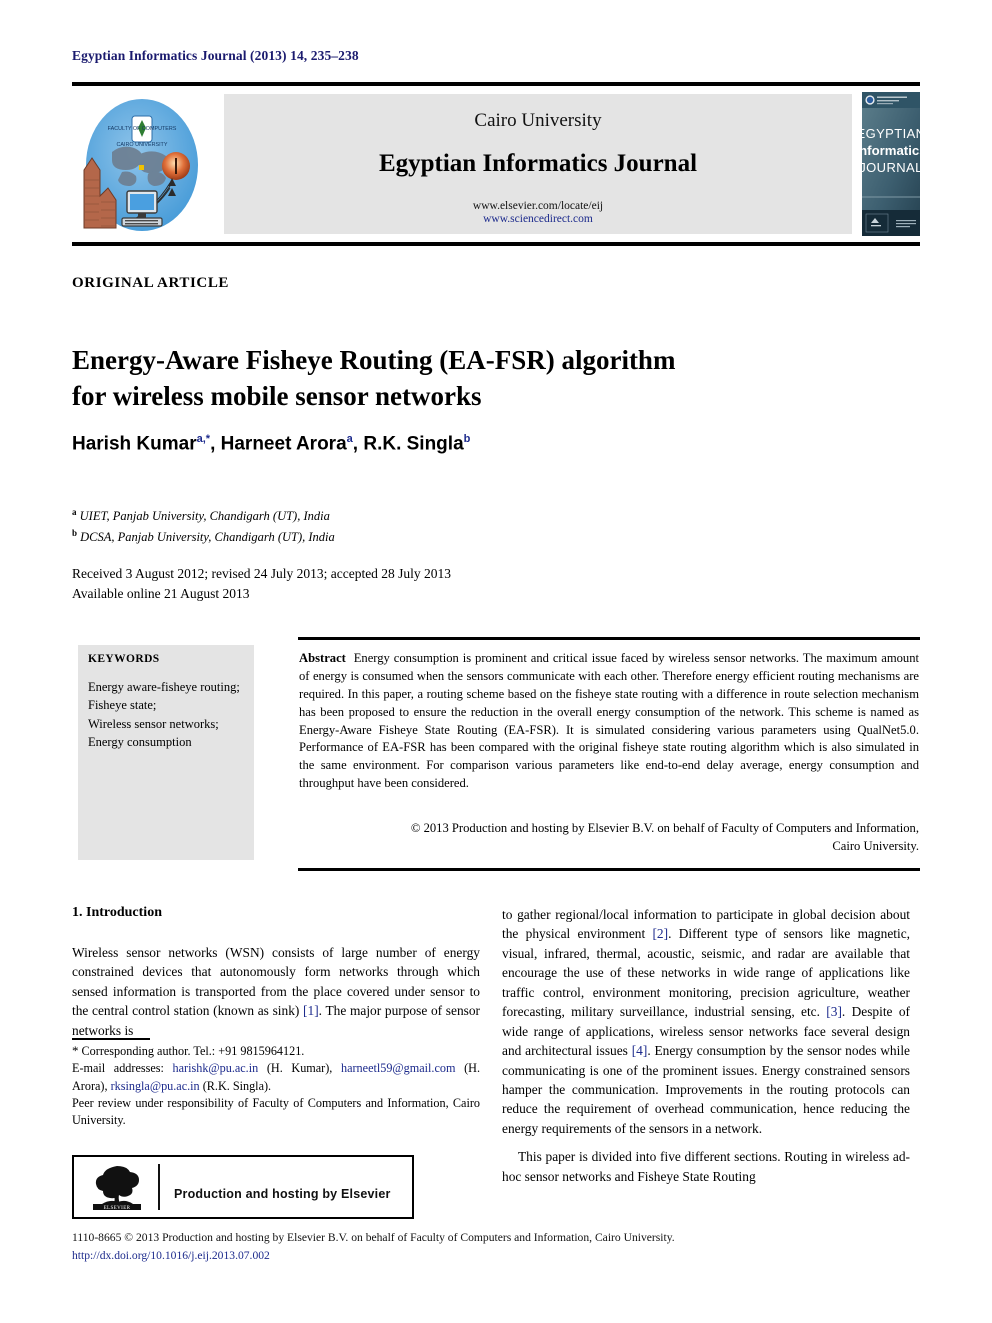 The height and width of the screenshot is (1323, 992). I want to click on masthead-elsevier-url: www.elsevier.com/locate/eij, so click(538, 206).